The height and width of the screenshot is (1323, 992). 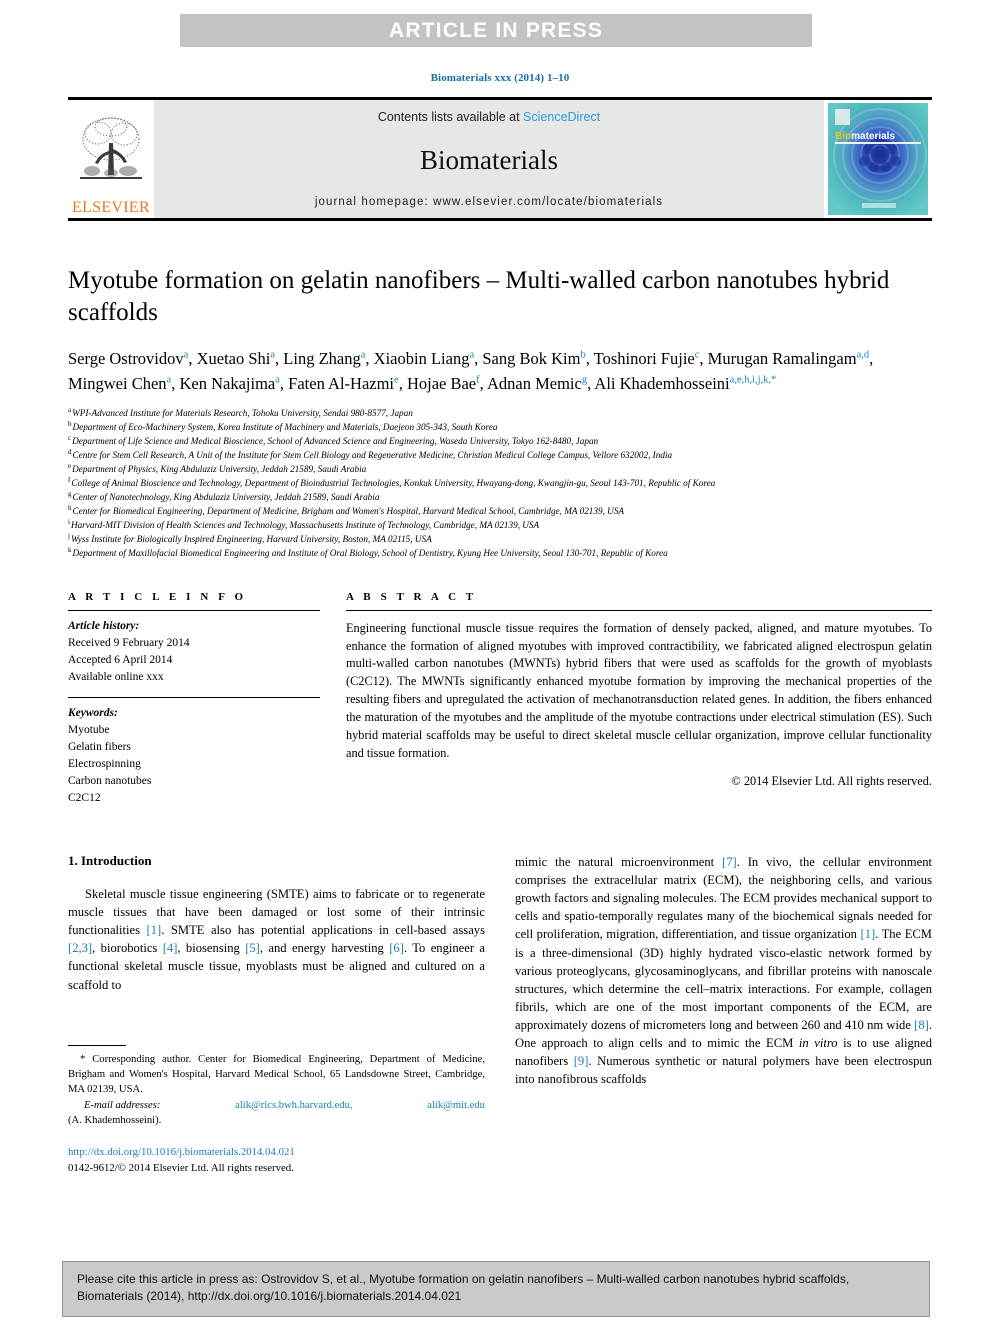 I want to click on footnote-divider, so click(x=97, y=1045).